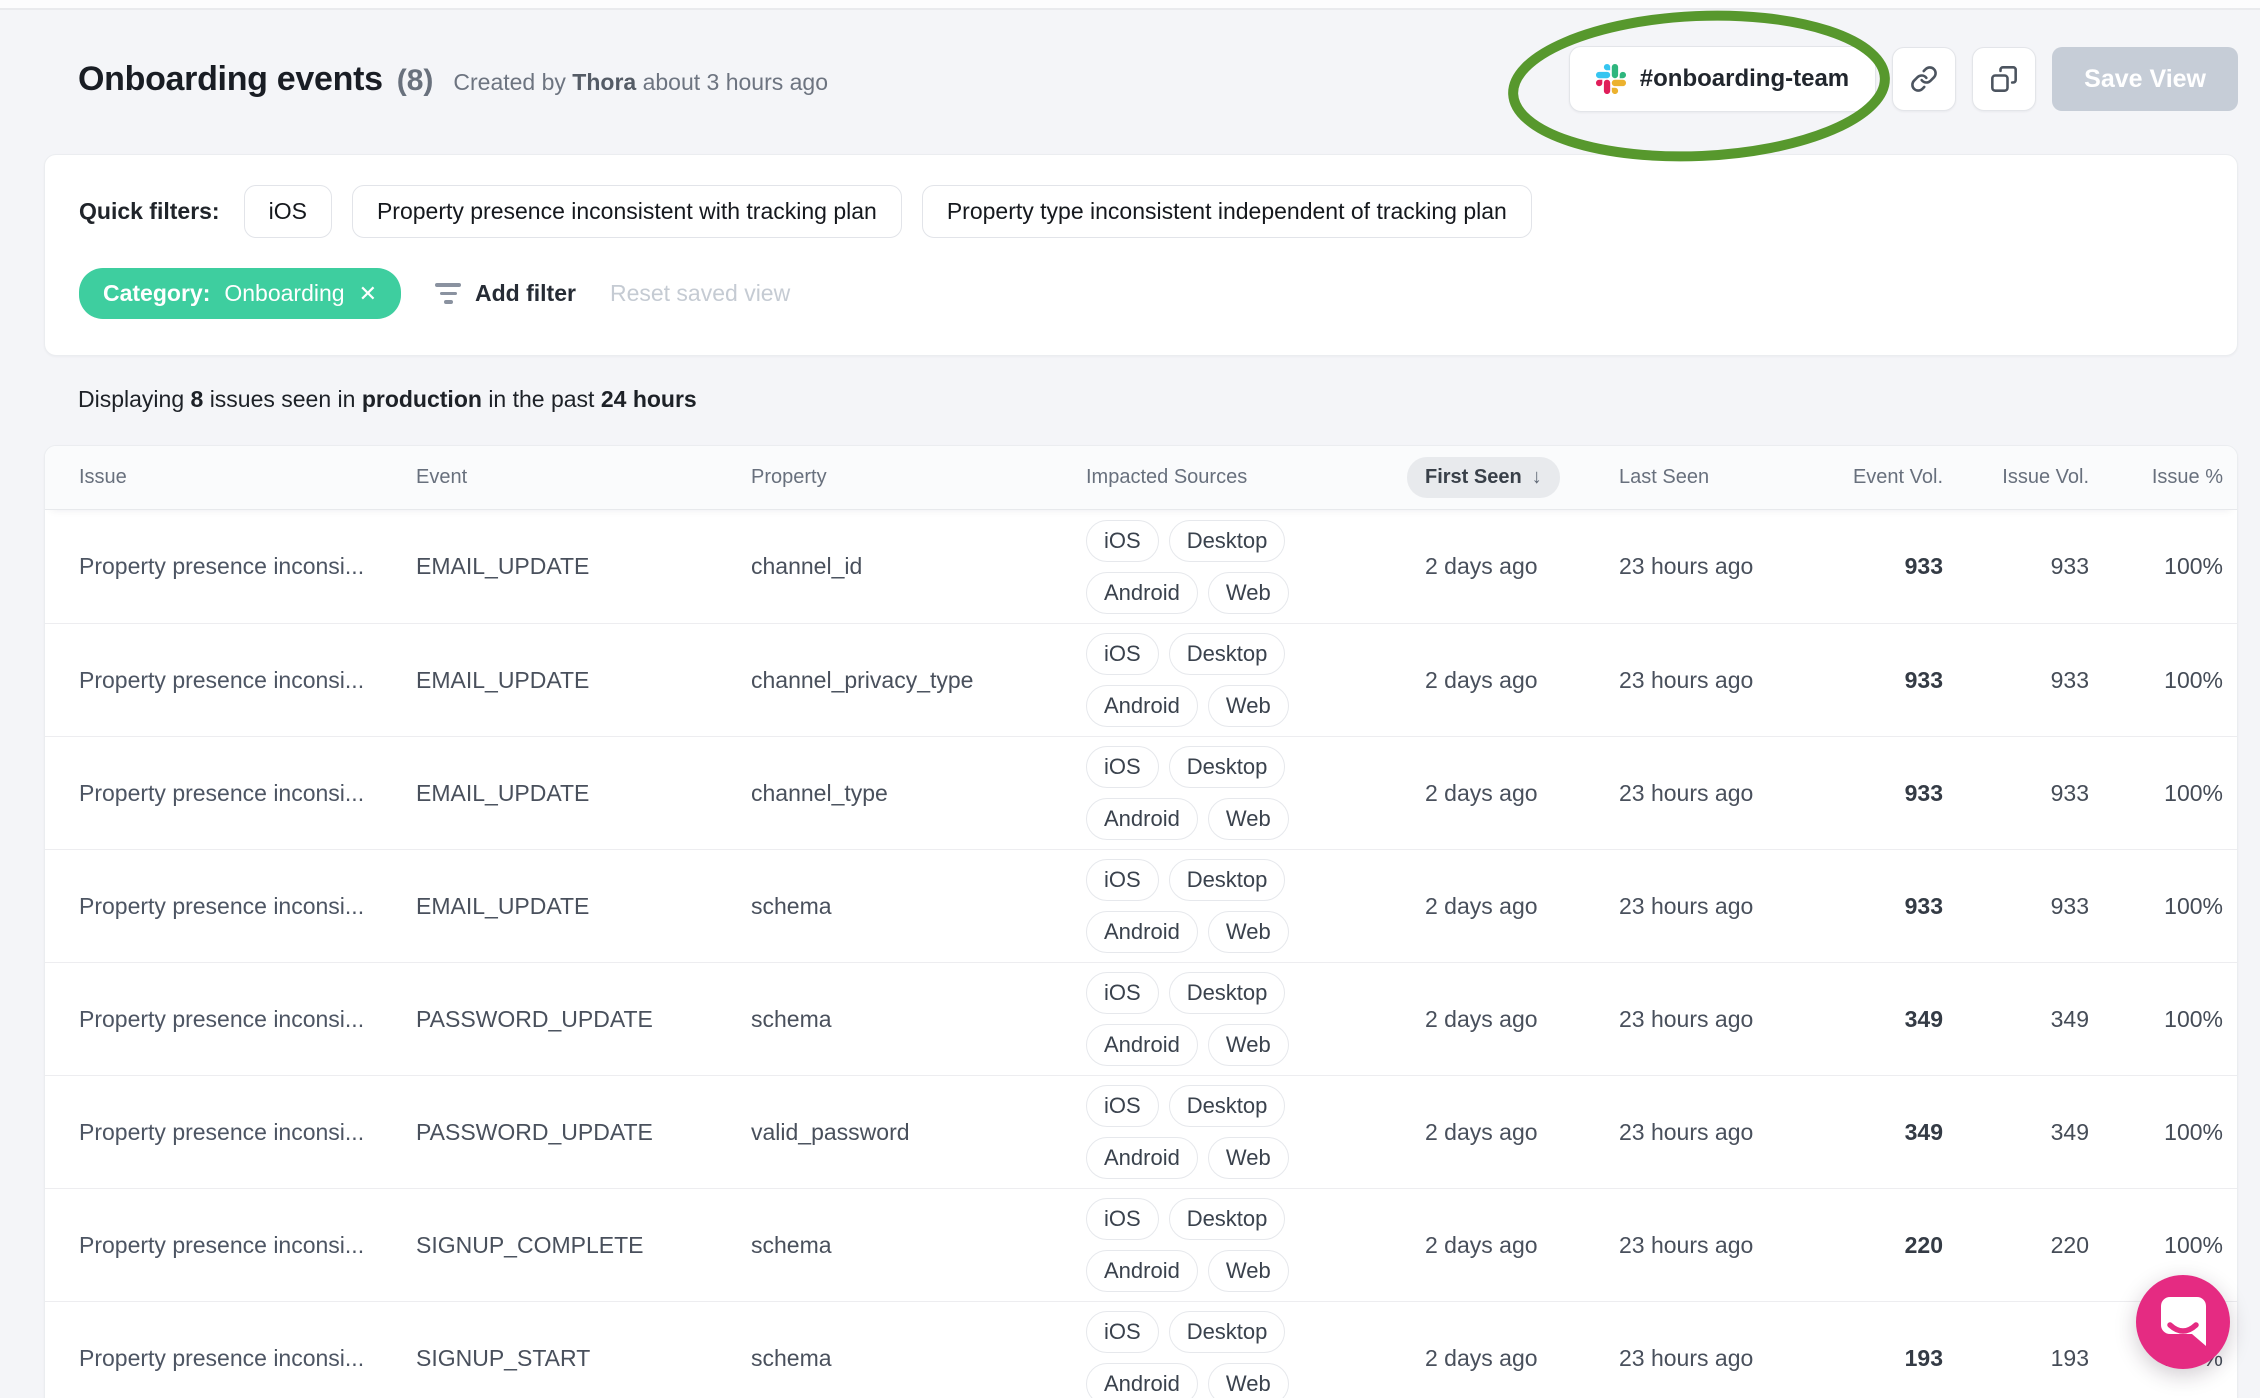 Image resolution: width=2260 pixels, height=1398 pixels. I want to click on event-cell: PASSWORD_UPDATE, so click(534, 1018).